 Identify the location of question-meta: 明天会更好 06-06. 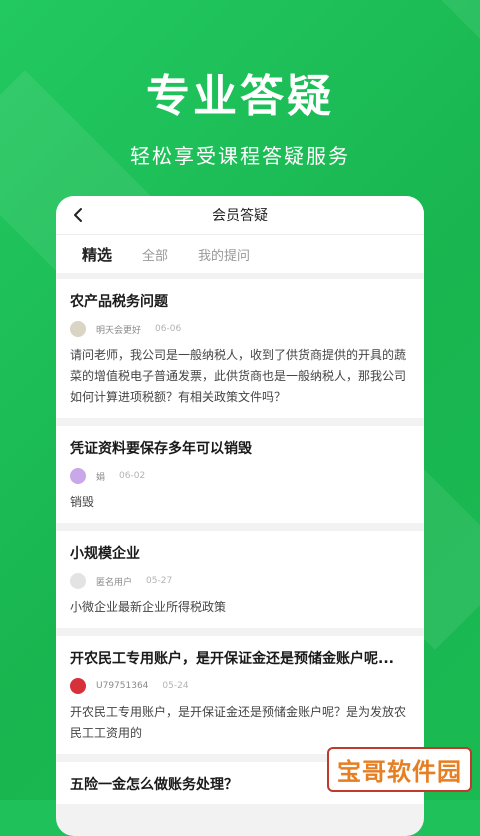
(240, 329).